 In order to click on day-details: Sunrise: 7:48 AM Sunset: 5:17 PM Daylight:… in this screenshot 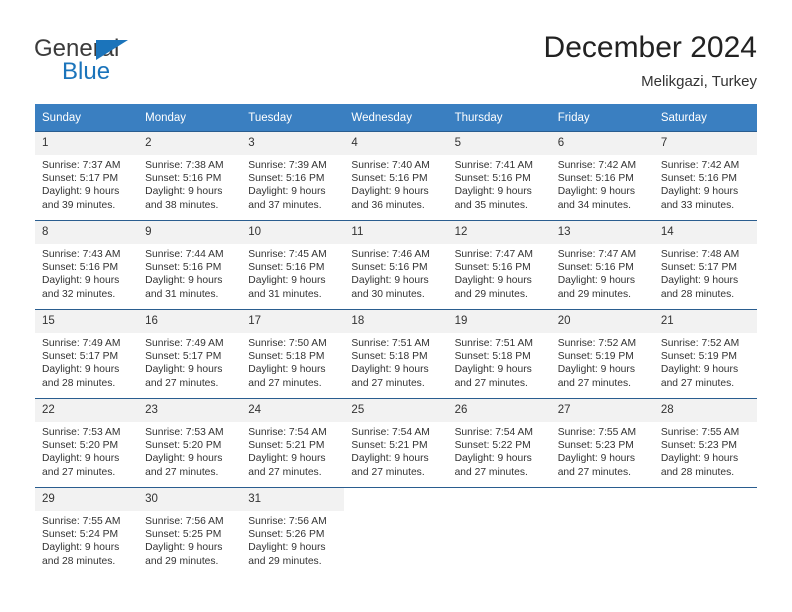, I will do `click(705, 272)`.